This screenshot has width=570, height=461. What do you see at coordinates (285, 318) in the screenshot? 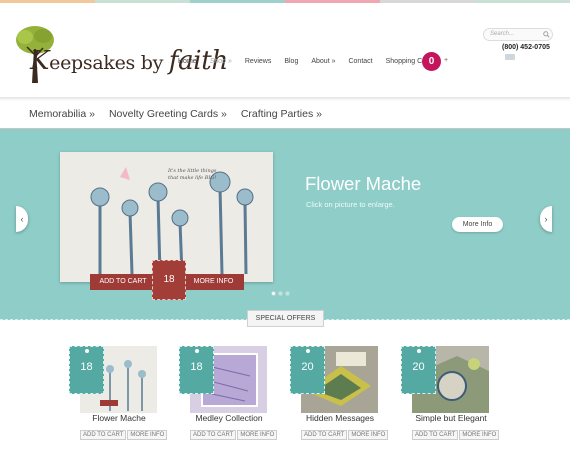
I see `special-offers-label: SPECIAL OFFERS` at bounding box center [285, 318].